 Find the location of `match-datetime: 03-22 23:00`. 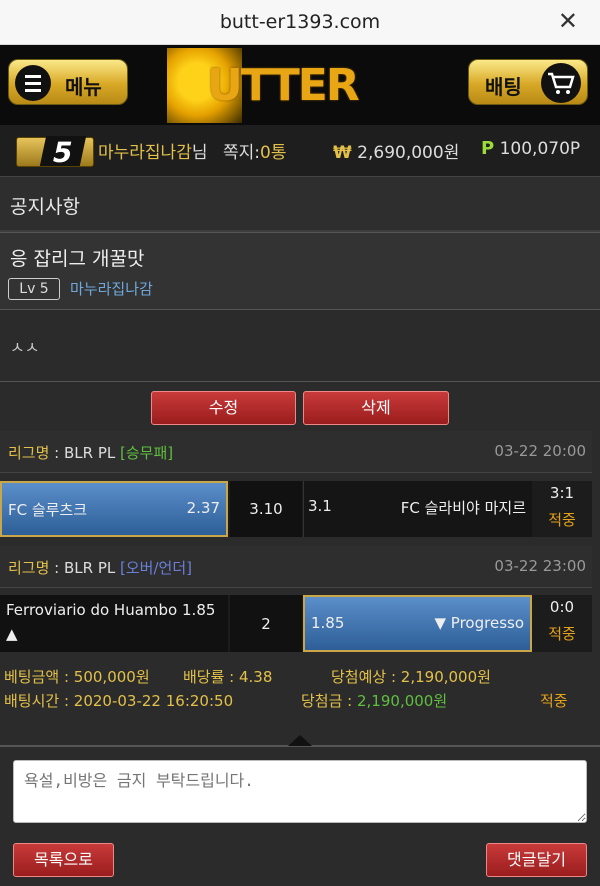

match-datetime: 03-22 23:00 is located at coordinates (540, 566).